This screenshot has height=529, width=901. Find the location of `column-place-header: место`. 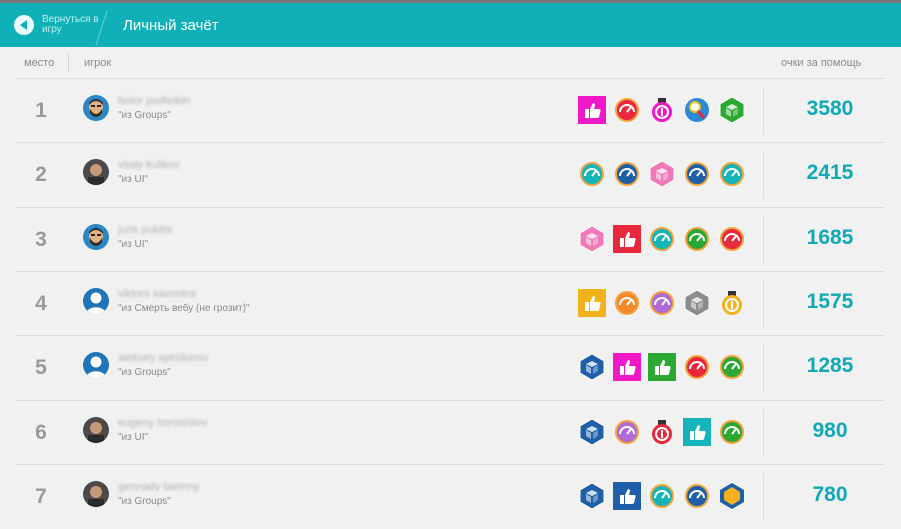

column-place-header: место is located at coordinates (39, 63).